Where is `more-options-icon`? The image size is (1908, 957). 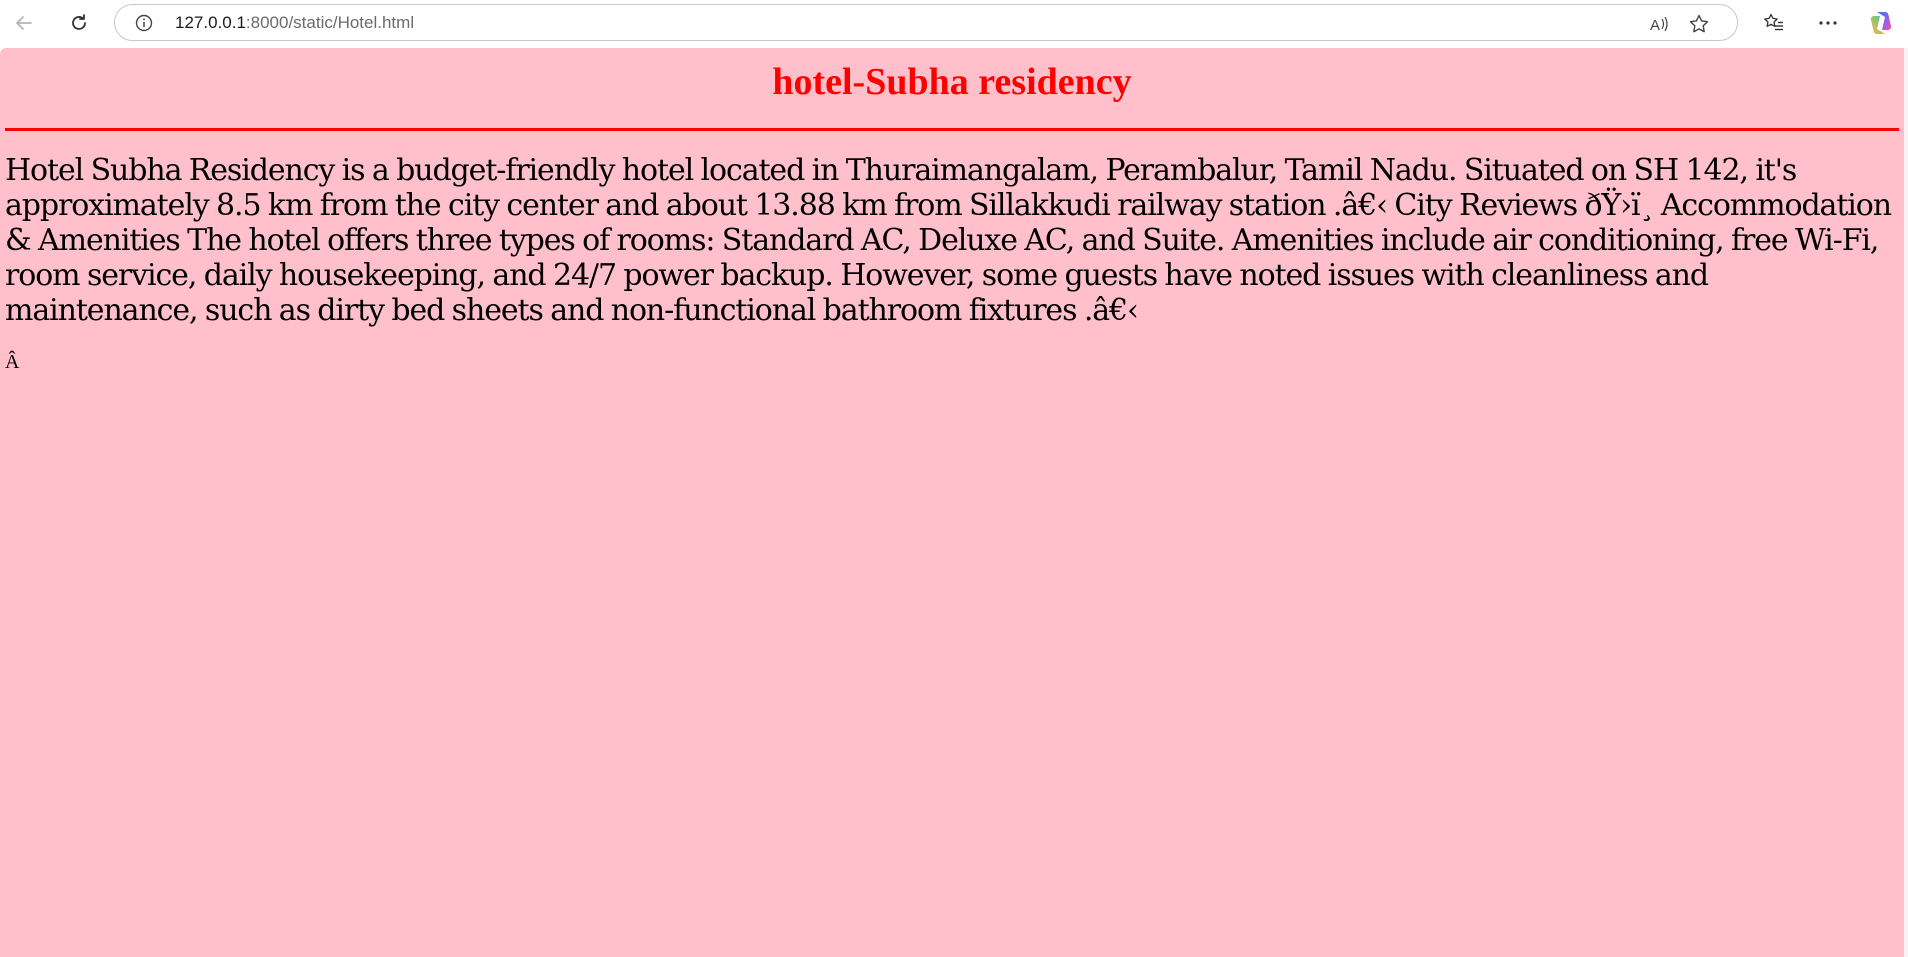
more-options-icon is located at coordinates (1828, 23).